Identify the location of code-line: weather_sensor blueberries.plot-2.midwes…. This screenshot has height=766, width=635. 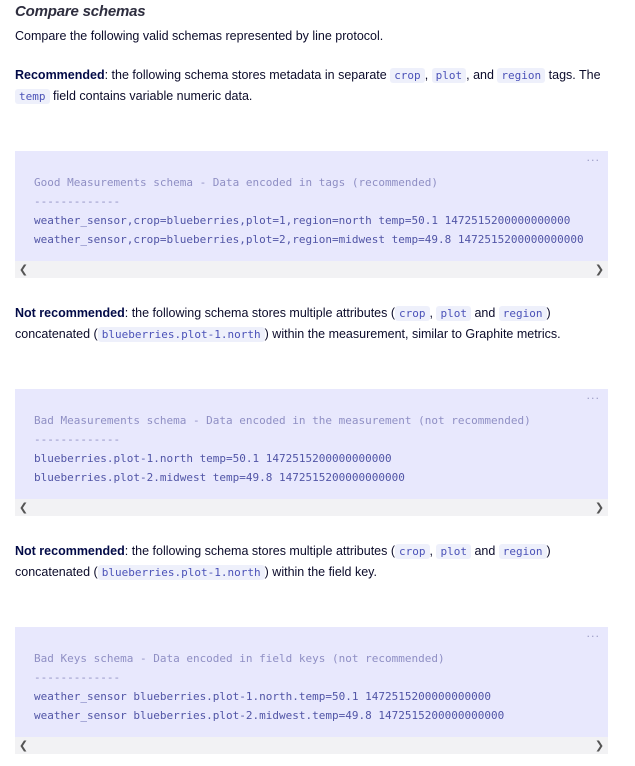
(269, 715).